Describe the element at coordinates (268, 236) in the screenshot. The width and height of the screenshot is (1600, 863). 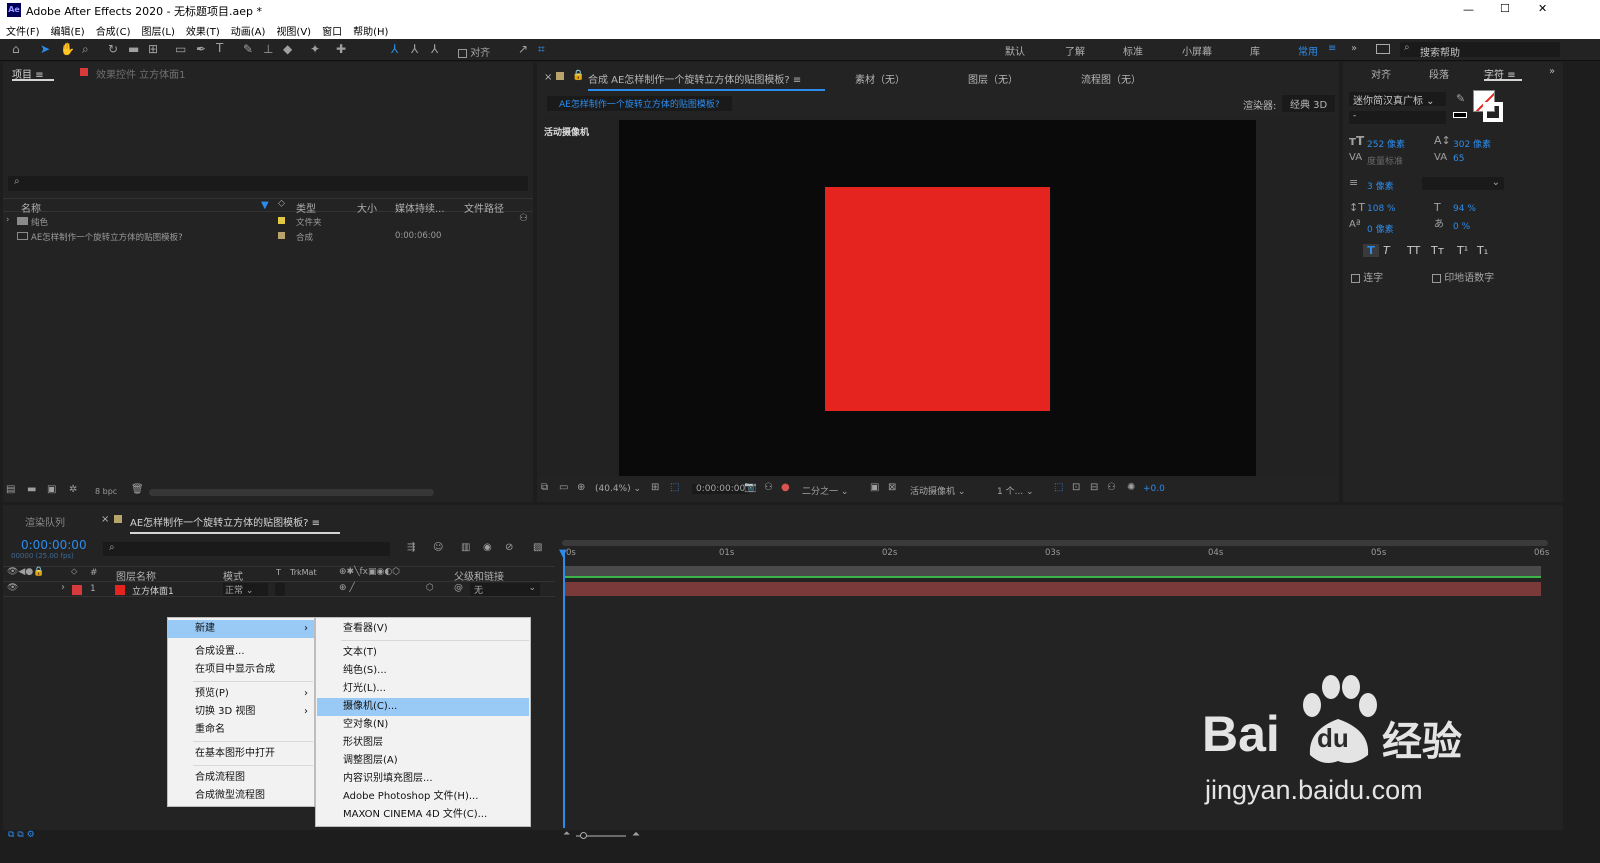
I see `project-row-comp: AE怎样制作一个旋转立方体的贴图模板? 合成 0:00:06:00` at that location.